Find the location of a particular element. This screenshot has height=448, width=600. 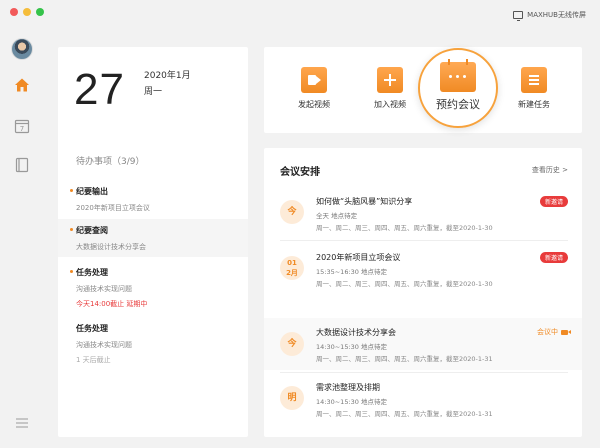

todo-item-title: 纪要输出 is located at coordinates (92, 191).